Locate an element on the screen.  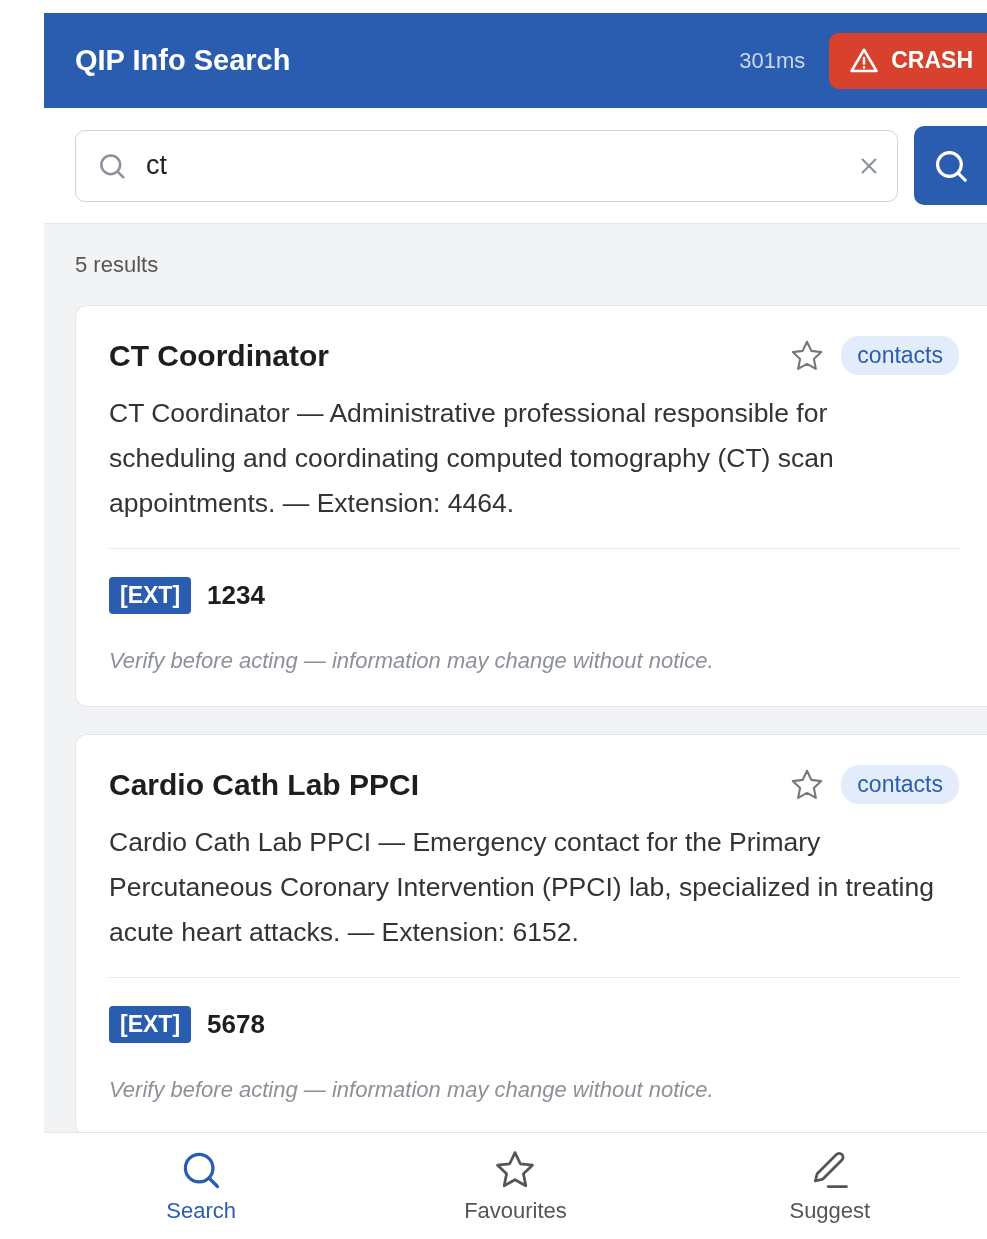
response-time: 301ms is located at coordinates (772, 60).